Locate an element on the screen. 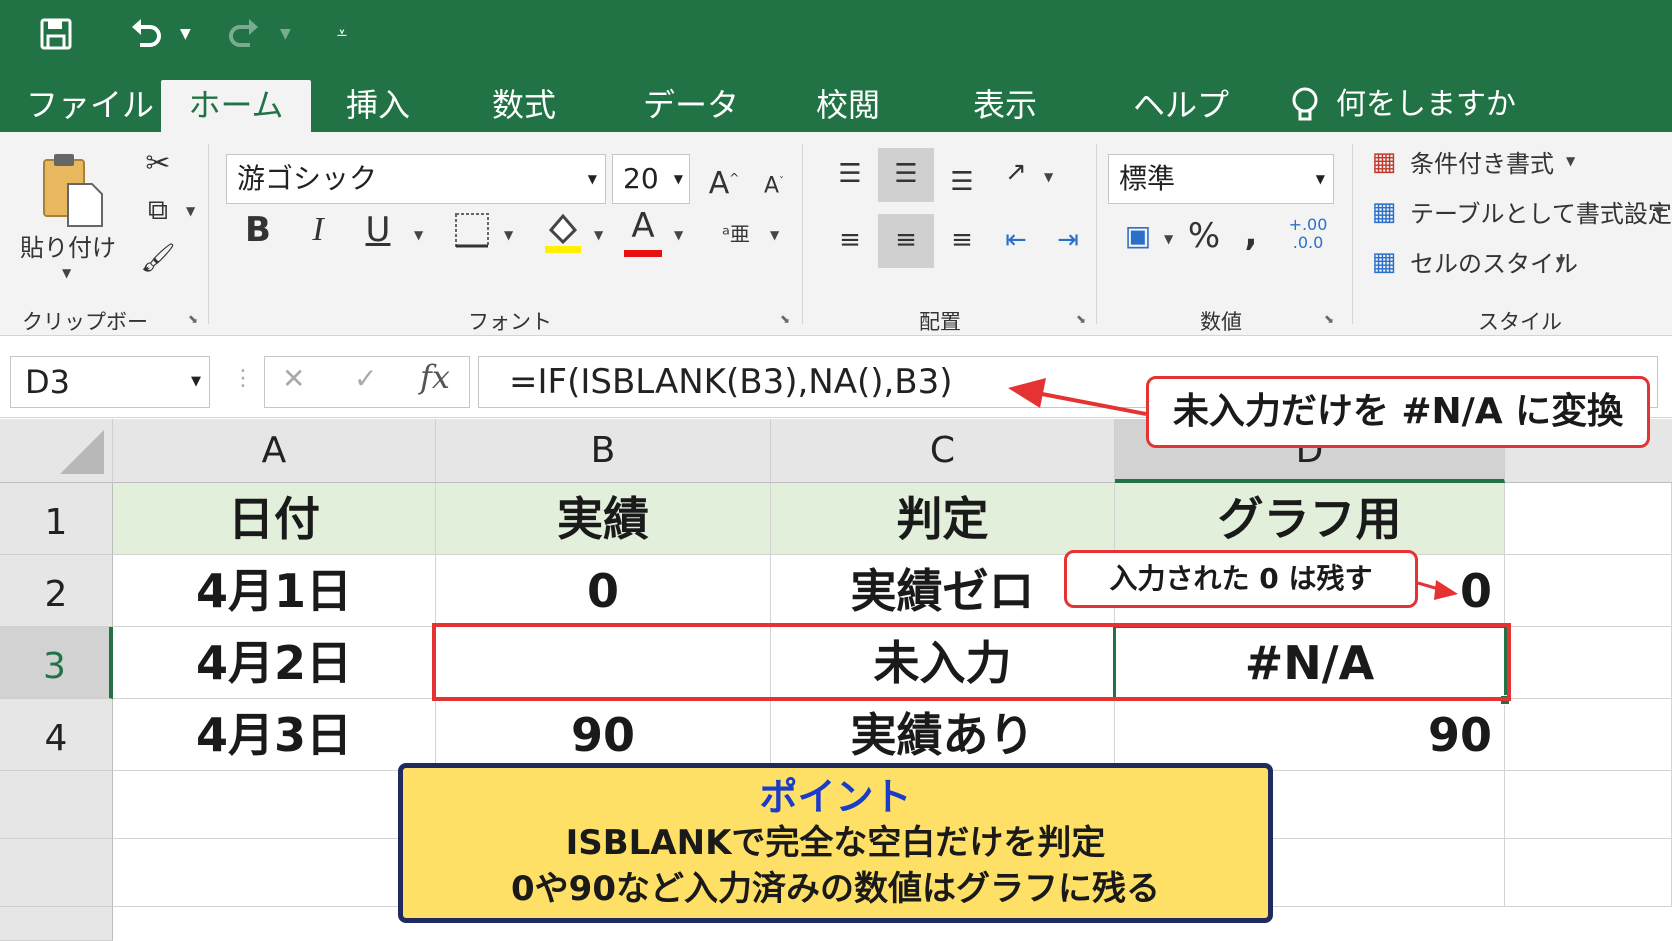 The image size is (1672, 941). point-line-1: ISBLANKで完全な空白だけを判定 is located at coordinates (835, 843).